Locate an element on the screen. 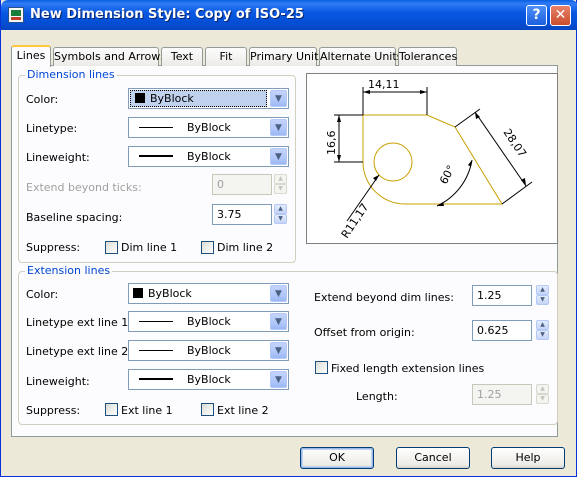  baseline-spacing-input: 3.75 is located at coordinates (242, 214).